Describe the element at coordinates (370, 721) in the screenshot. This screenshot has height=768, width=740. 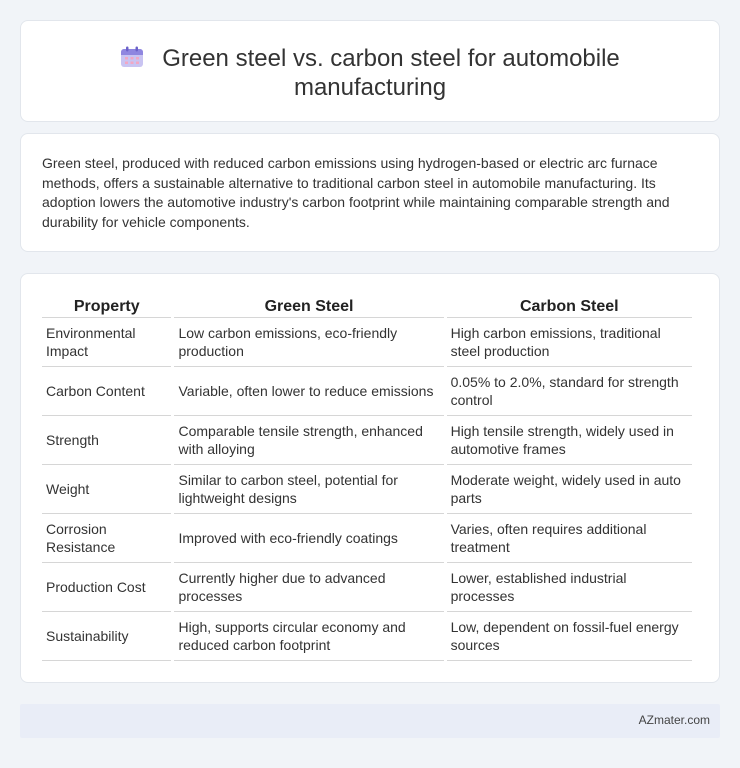
I see `footer-bar: AZmater.com` at that location.